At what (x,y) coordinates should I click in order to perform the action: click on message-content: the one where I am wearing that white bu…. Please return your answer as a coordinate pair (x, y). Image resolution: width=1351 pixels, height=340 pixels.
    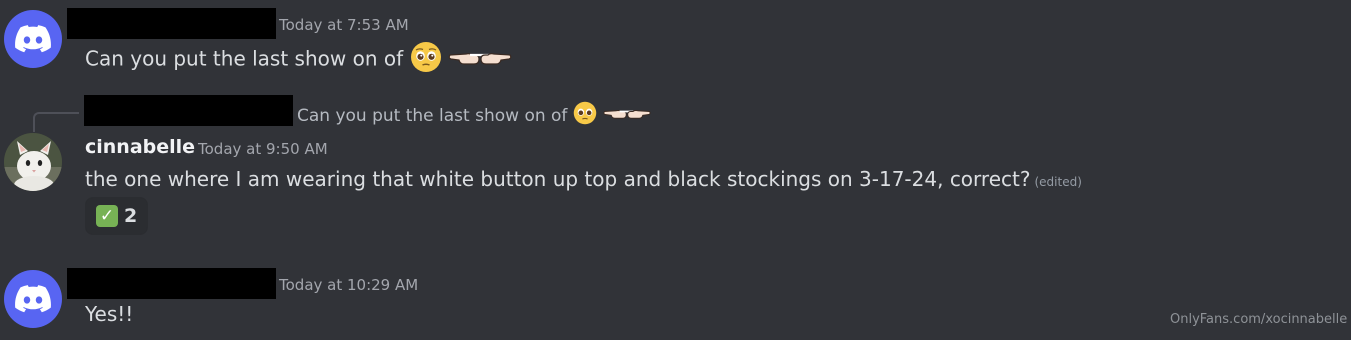
    Looking at the image, I should click on (583, 180).